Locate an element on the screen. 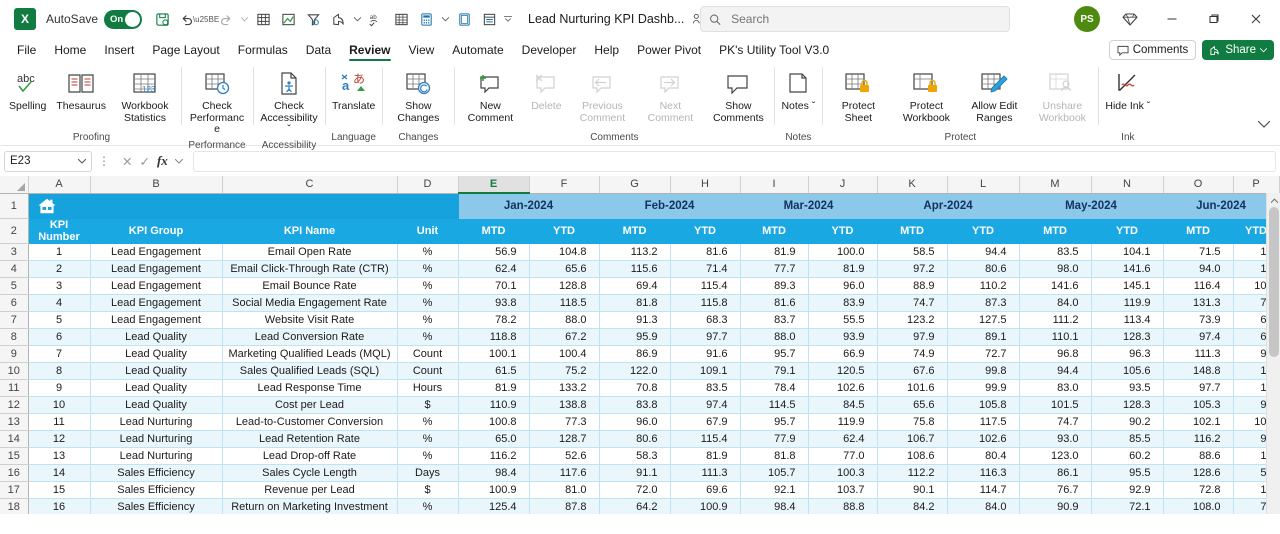 The width and height of the screenshot is (1280, 534). cell-value: 100.3 is located at coordinates (843, 473).